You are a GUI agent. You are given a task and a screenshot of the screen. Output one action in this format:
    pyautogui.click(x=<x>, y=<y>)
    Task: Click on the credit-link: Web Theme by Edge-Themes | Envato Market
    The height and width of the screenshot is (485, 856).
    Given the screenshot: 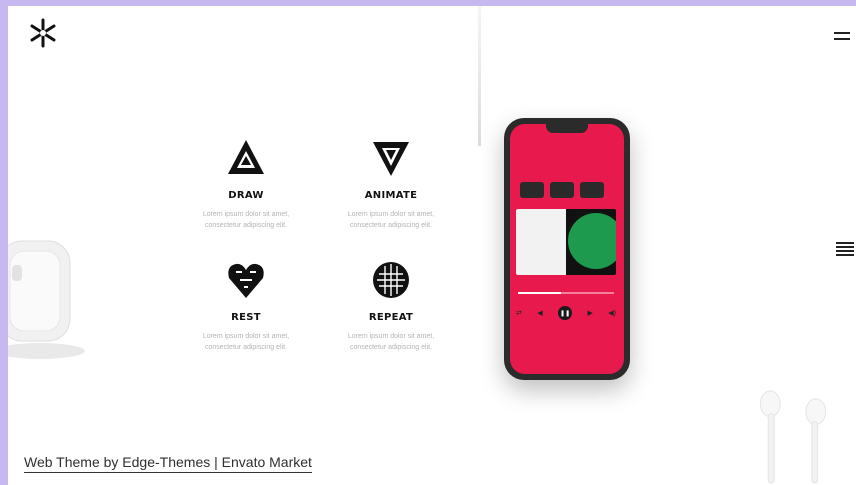 What is the action you would take?
    pyautogui.click(x=168, y=463)
    